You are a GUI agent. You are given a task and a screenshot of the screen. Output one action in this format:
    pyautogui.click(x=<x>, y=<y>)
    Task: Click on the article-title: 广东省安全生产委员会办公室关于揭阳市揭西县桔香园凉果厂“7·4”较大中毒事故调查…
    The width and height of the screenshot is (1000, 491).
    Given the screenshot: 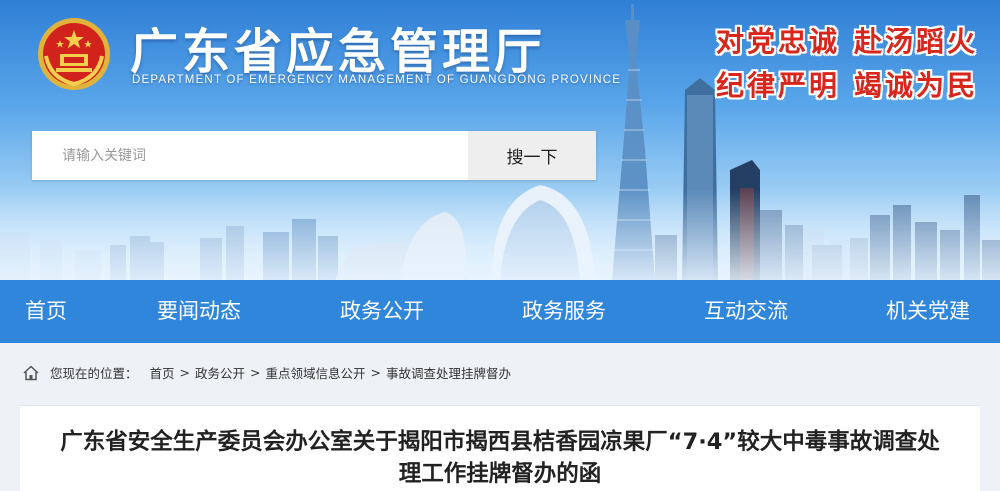 What is the action you would take?
    pyautogui.click(x=500, y=458)
    